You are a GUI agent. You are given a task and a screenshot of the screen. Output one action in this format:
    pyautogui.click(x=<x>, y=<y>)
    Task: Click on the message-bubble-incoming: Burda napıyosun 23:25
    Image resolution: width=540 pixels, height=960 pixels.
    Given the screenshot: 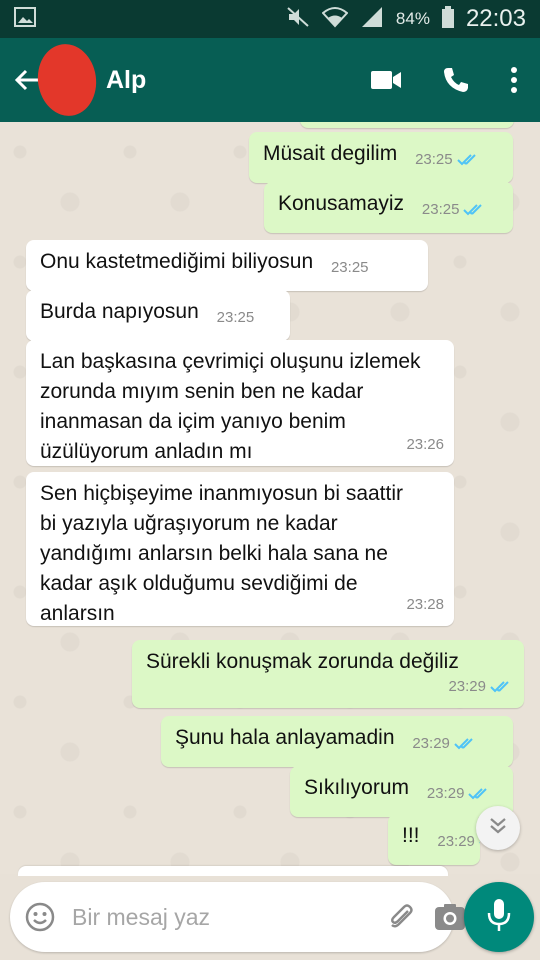 What is the action you would take?
    pyautogui.click(x=158, y=315)
    